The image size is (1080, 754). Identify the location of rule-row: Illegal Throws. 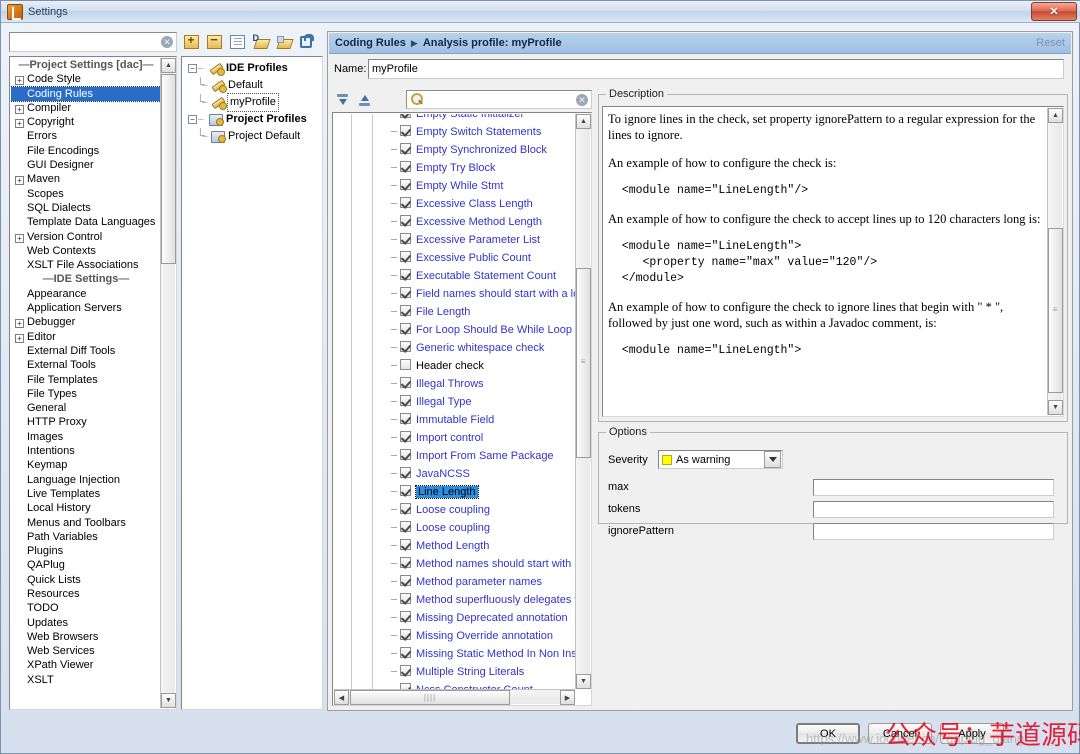
(454, 384).